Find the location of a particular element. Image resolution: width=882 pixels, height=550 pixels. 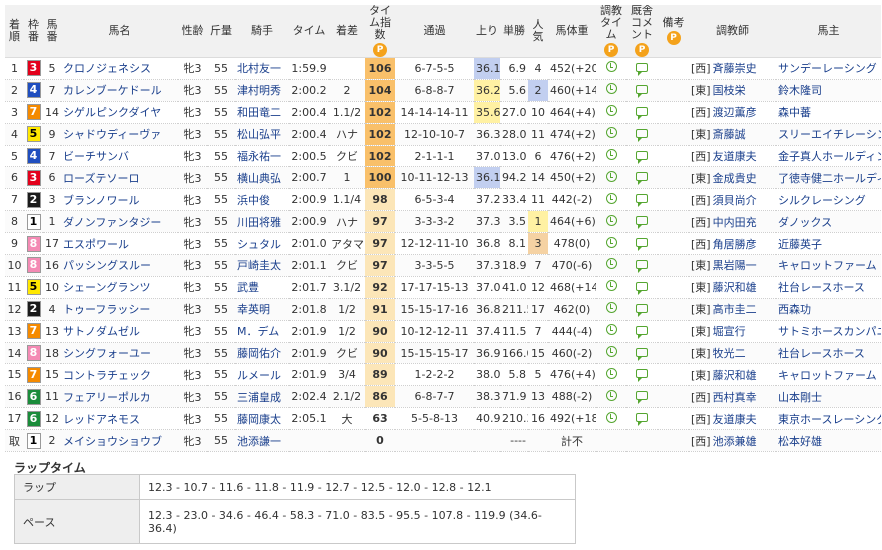

jockey-link: M．デム is located at coordinates (262, 331).